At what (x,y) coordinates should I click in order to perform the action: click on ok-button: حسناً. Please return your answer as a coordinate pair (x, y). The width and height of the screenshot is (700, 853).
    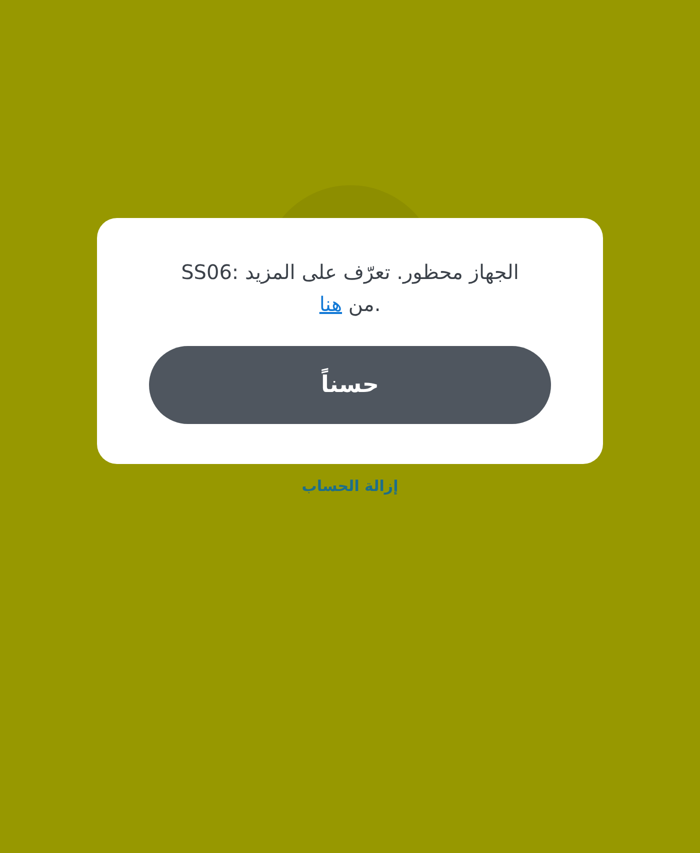
    Looking at the image, I should click on (350, 385).